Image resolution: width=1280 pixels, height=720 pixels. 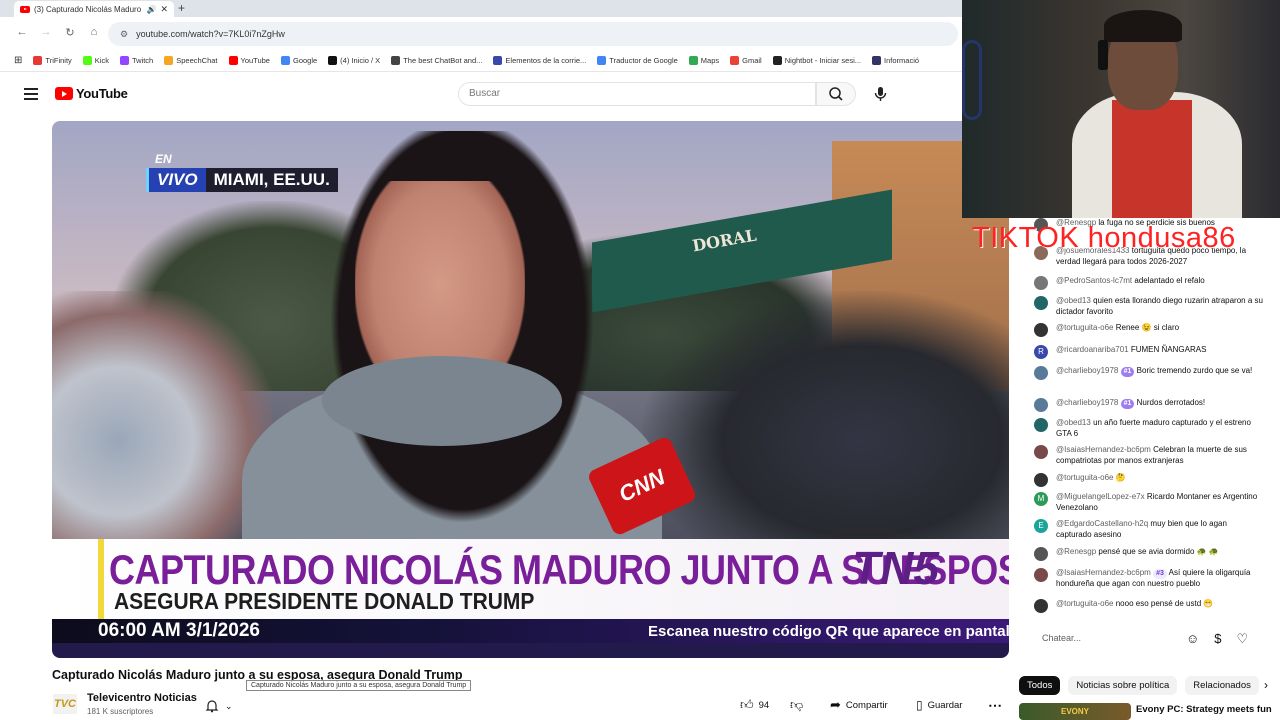 I want to click on search-button, so click(x=836, y=94).